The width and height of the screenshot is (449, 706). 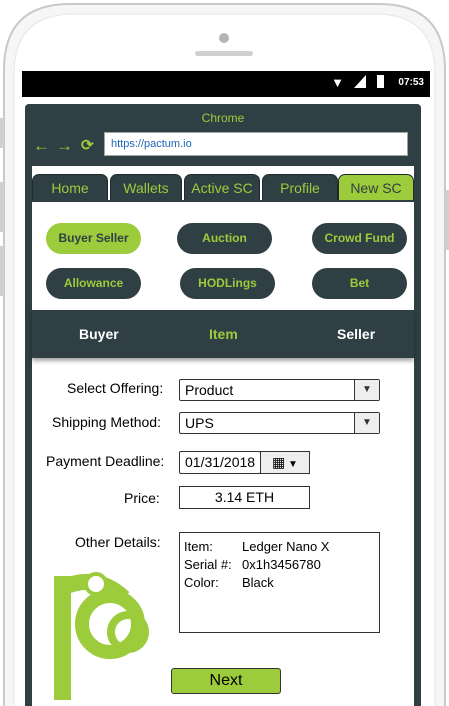 I want to click on party-steps: Buyer Item Seller, so click(x=223, y=334).